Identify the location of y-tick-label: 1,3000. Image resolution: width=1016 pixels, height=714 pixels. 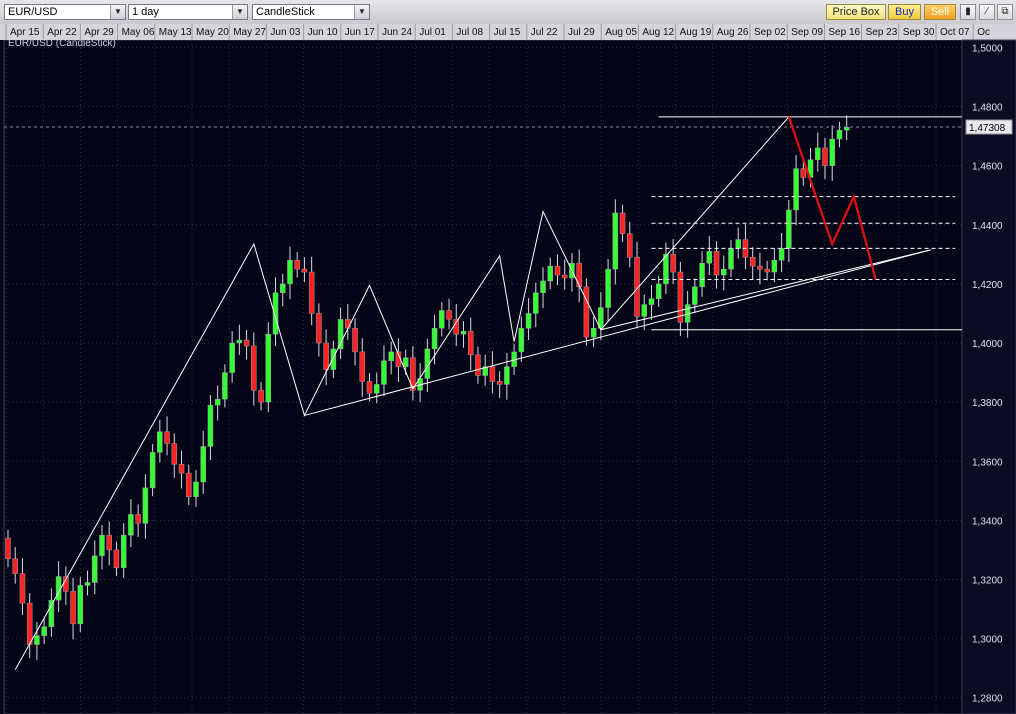
(987, 640).